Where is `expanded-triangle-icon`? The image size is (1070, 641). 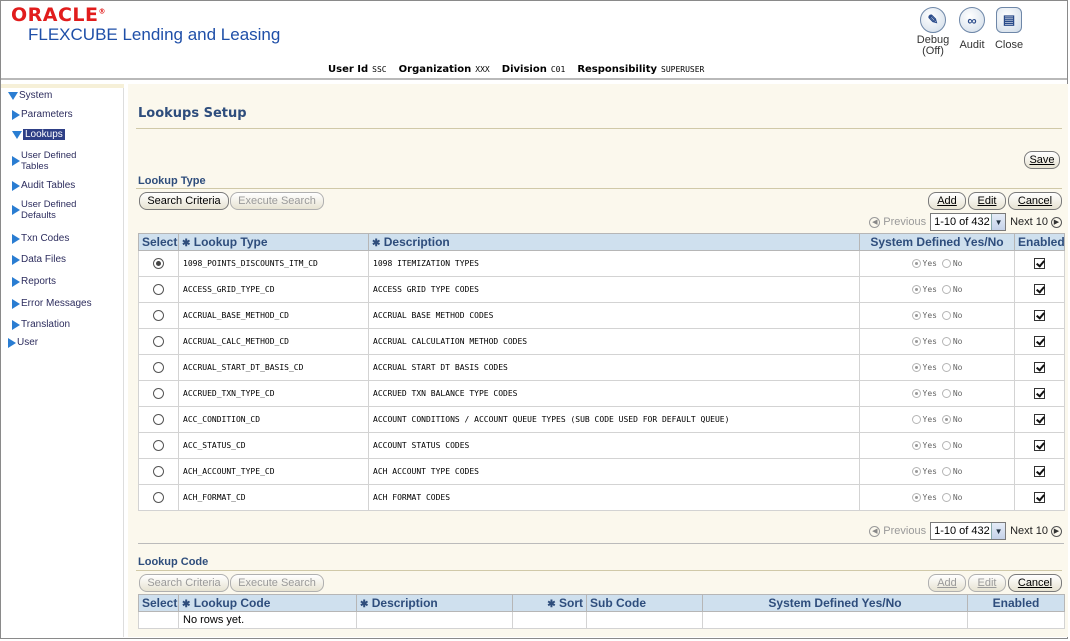
expanded-triangle-icon is located at coordinates (17, 134).